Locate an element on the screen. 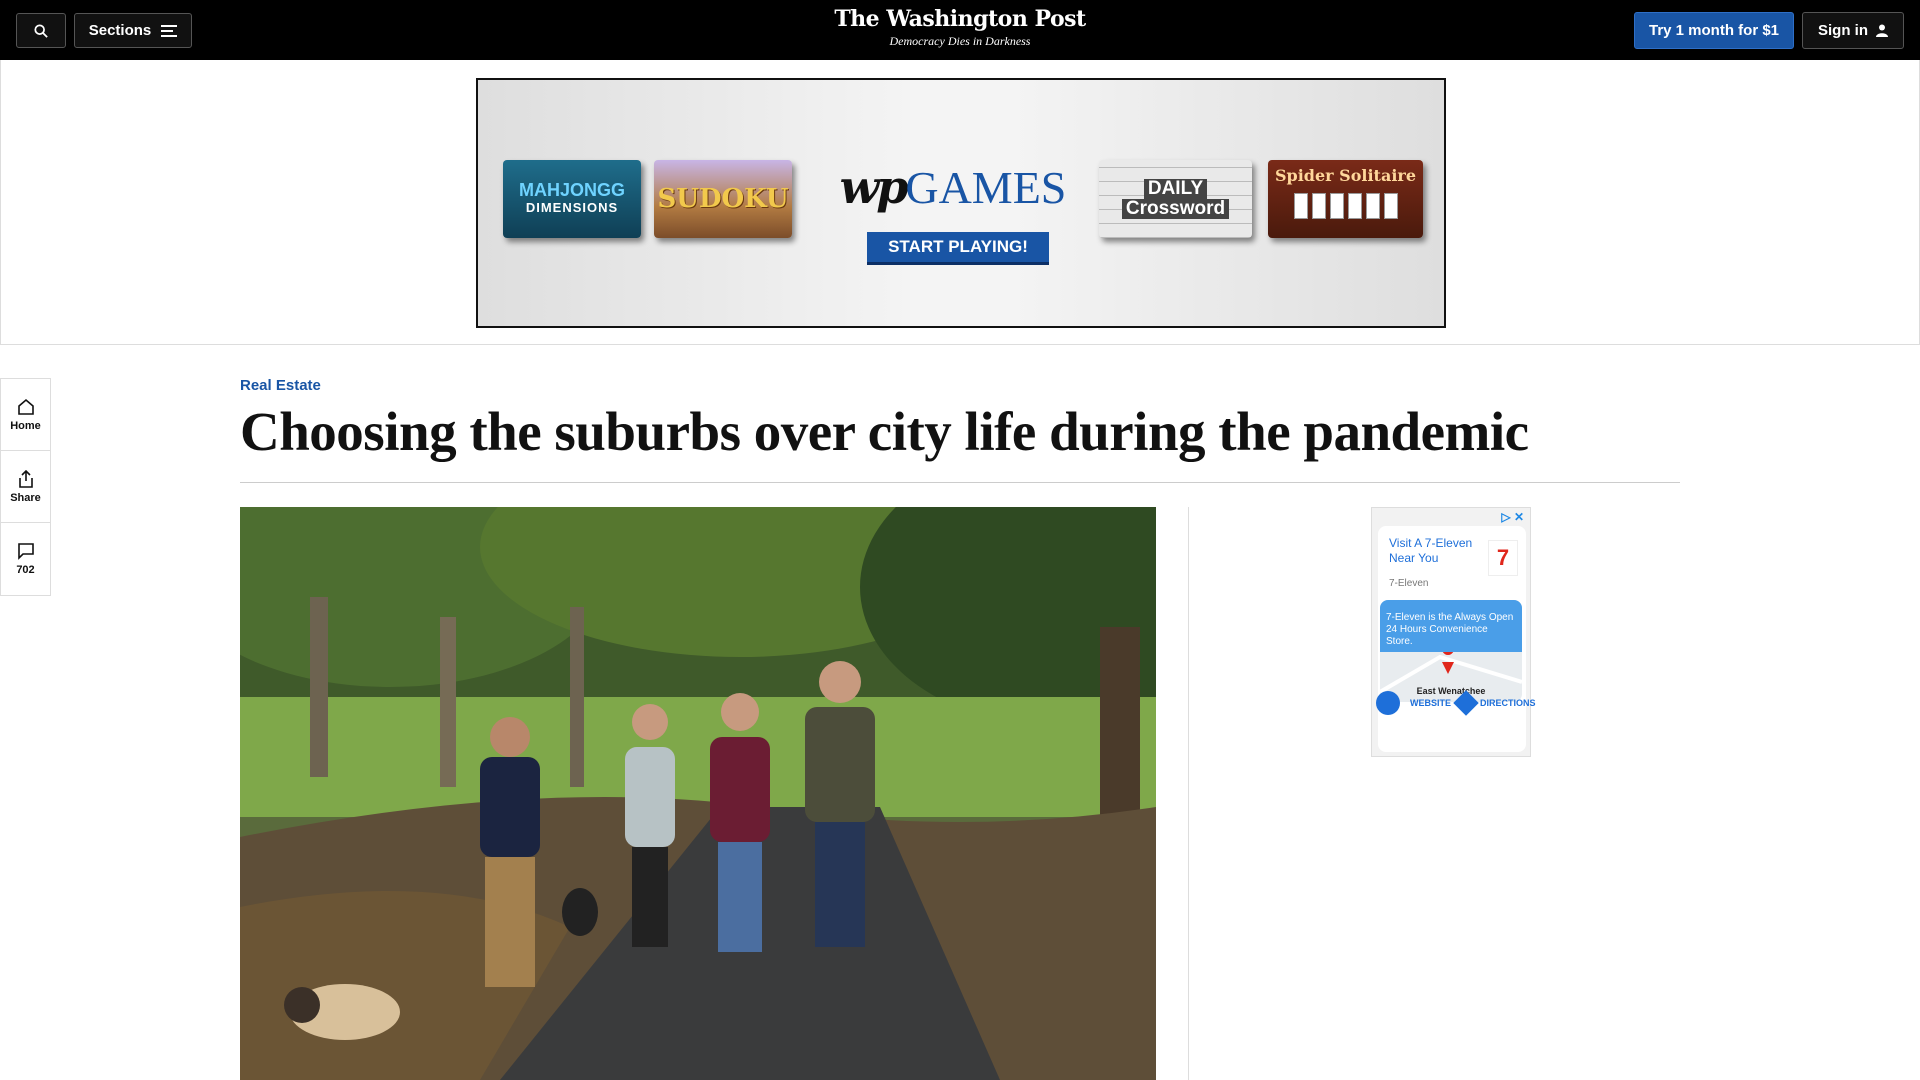  share-icon is located at coordinates (25, 478).